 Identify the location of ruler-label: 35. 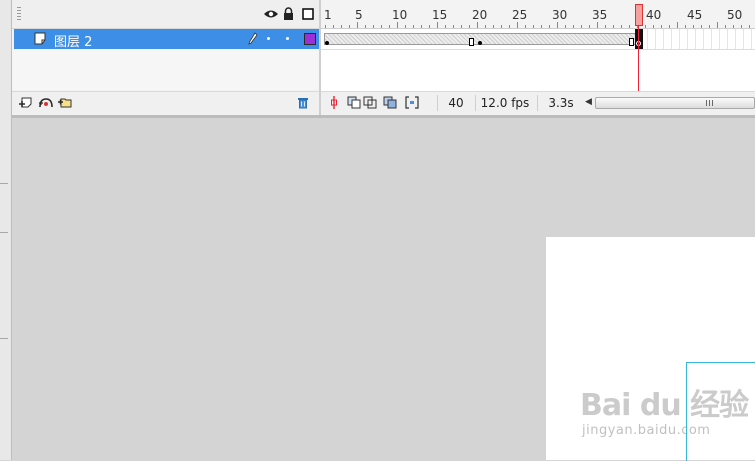
(600, 15).